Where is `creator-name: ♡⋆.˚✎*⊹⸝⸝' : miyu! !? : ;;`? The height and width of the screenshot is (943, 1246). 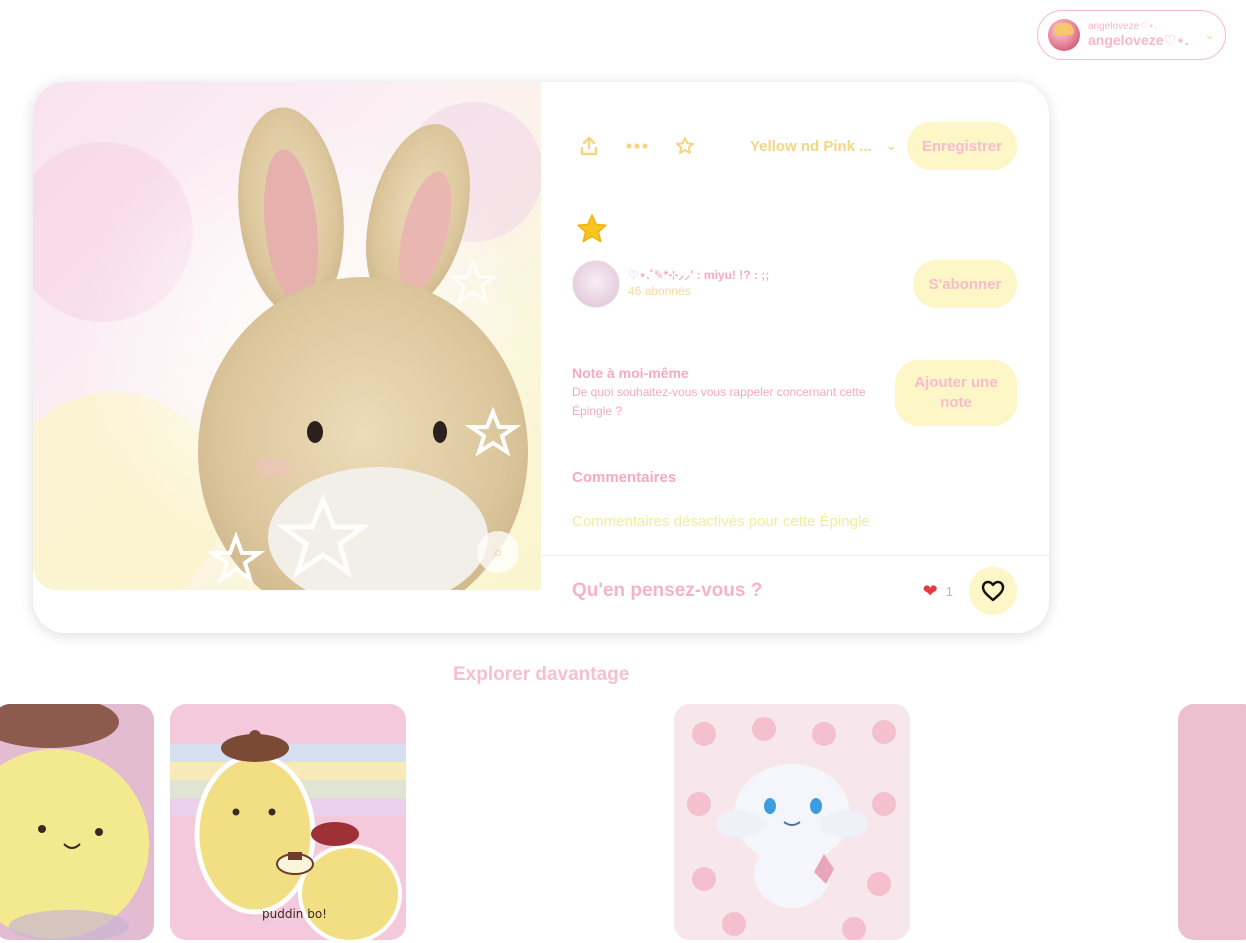
creator-name: ♡⋆.˚✎*⊹⸝⸝' : miyu! !? : ;; is located at coordinates (698, 276).